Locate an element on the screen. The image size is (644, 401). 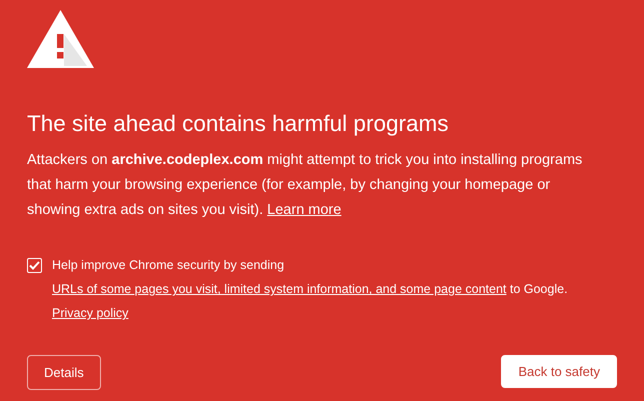
learn-more-link: Learn more is located at coordinates (304, 210).